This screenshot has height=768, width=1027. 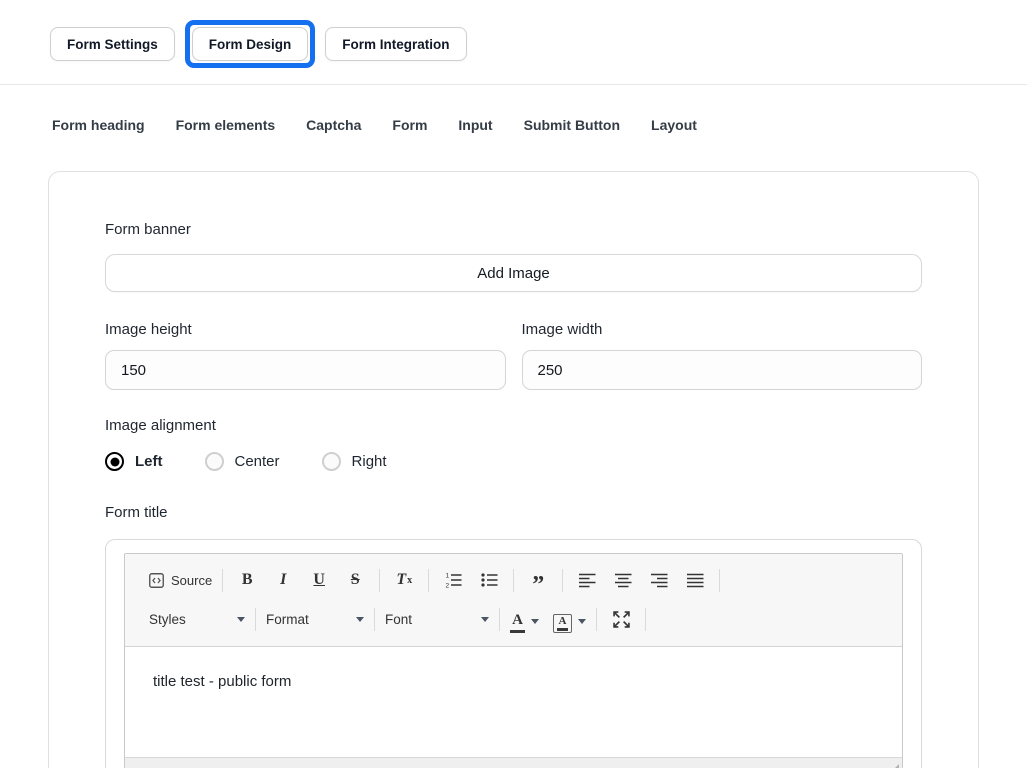 I want to click on align-center-icon, so click(x=623, y=580).